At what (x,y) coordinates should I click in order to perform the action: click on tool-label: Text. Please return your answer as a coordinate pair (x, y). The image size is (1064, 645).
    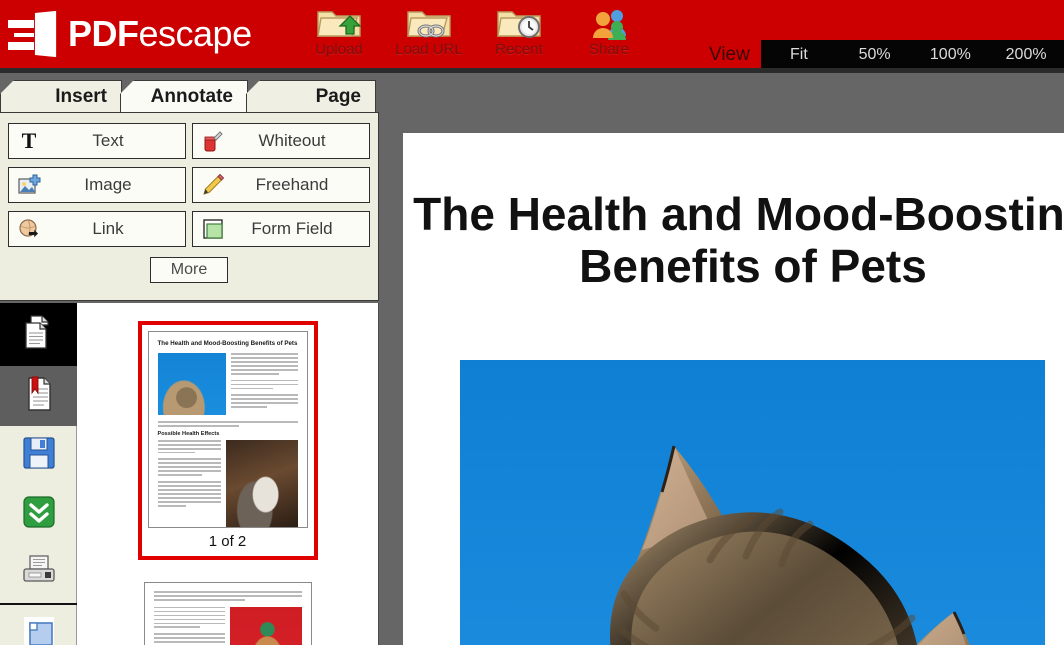
    Looking at the image, I should click on (108, 140).